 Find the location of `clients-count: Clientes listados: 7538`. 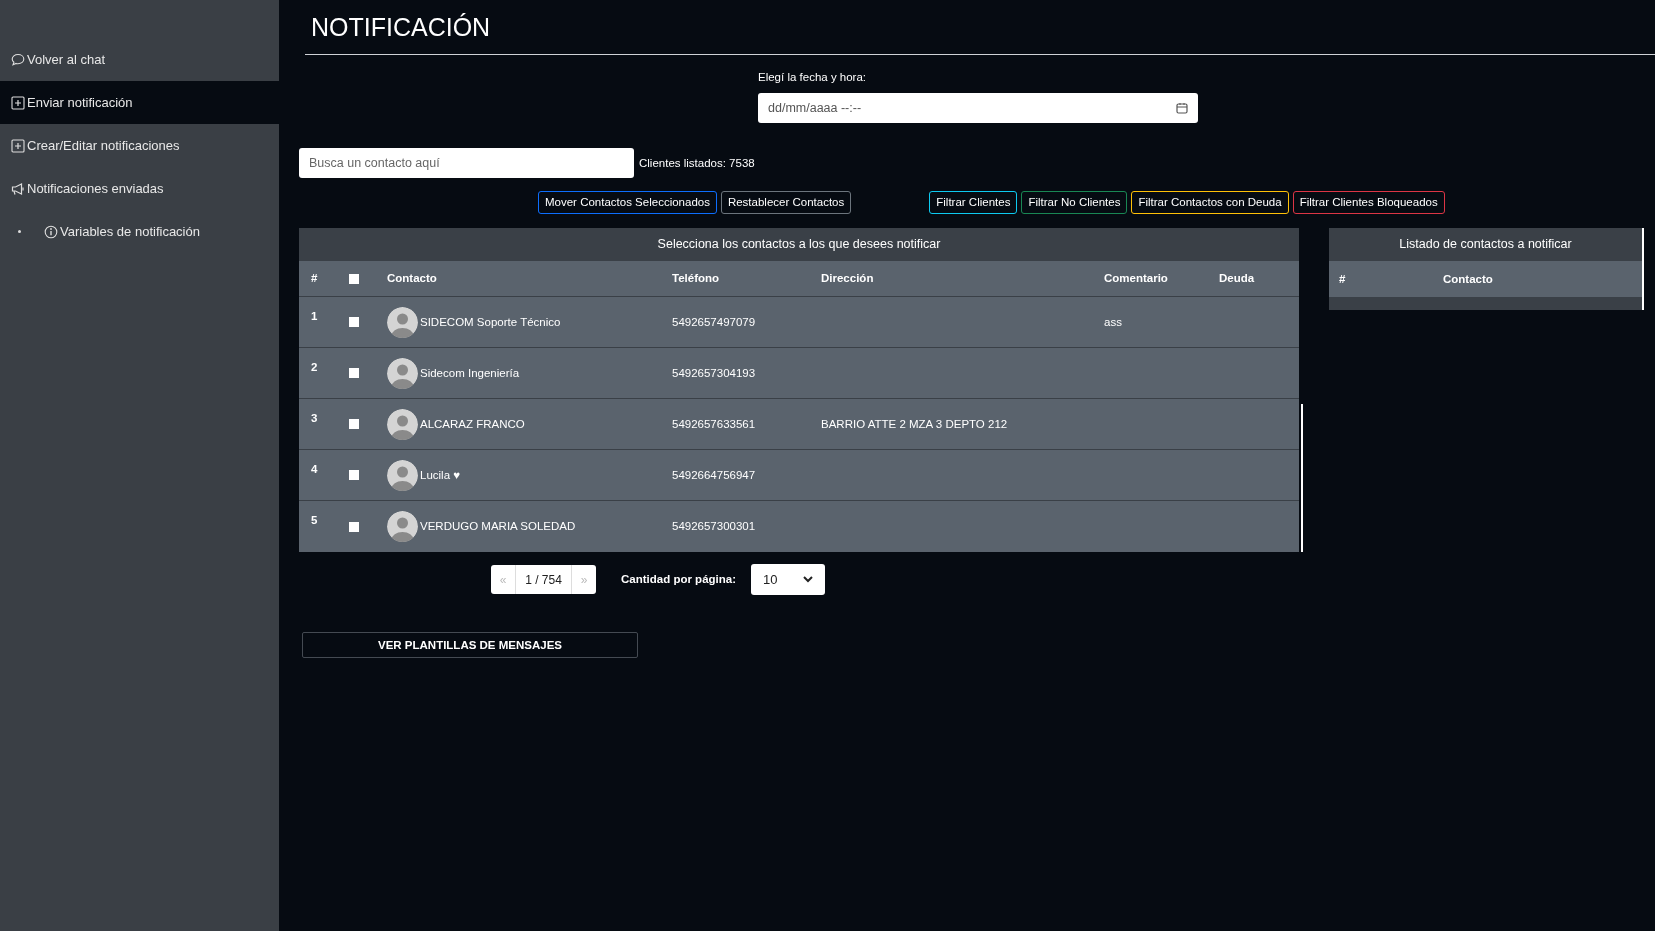

clients-count: Clientes listados: 7538 is located at coordinates (697, 163).